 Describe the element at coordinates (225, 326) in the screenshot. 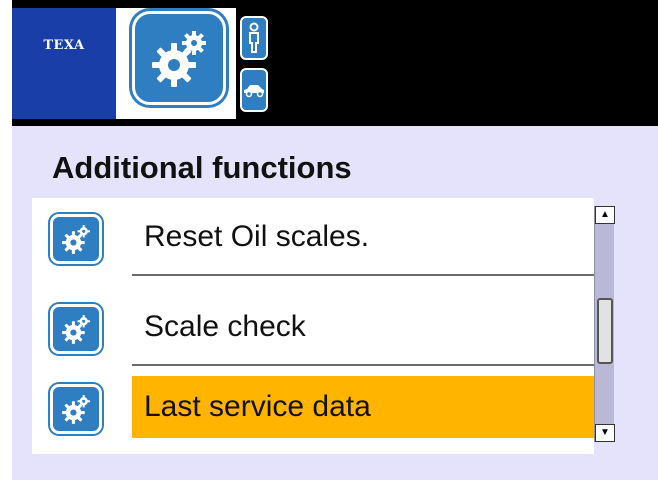

I see `list-item-label: Scale check` at that location.